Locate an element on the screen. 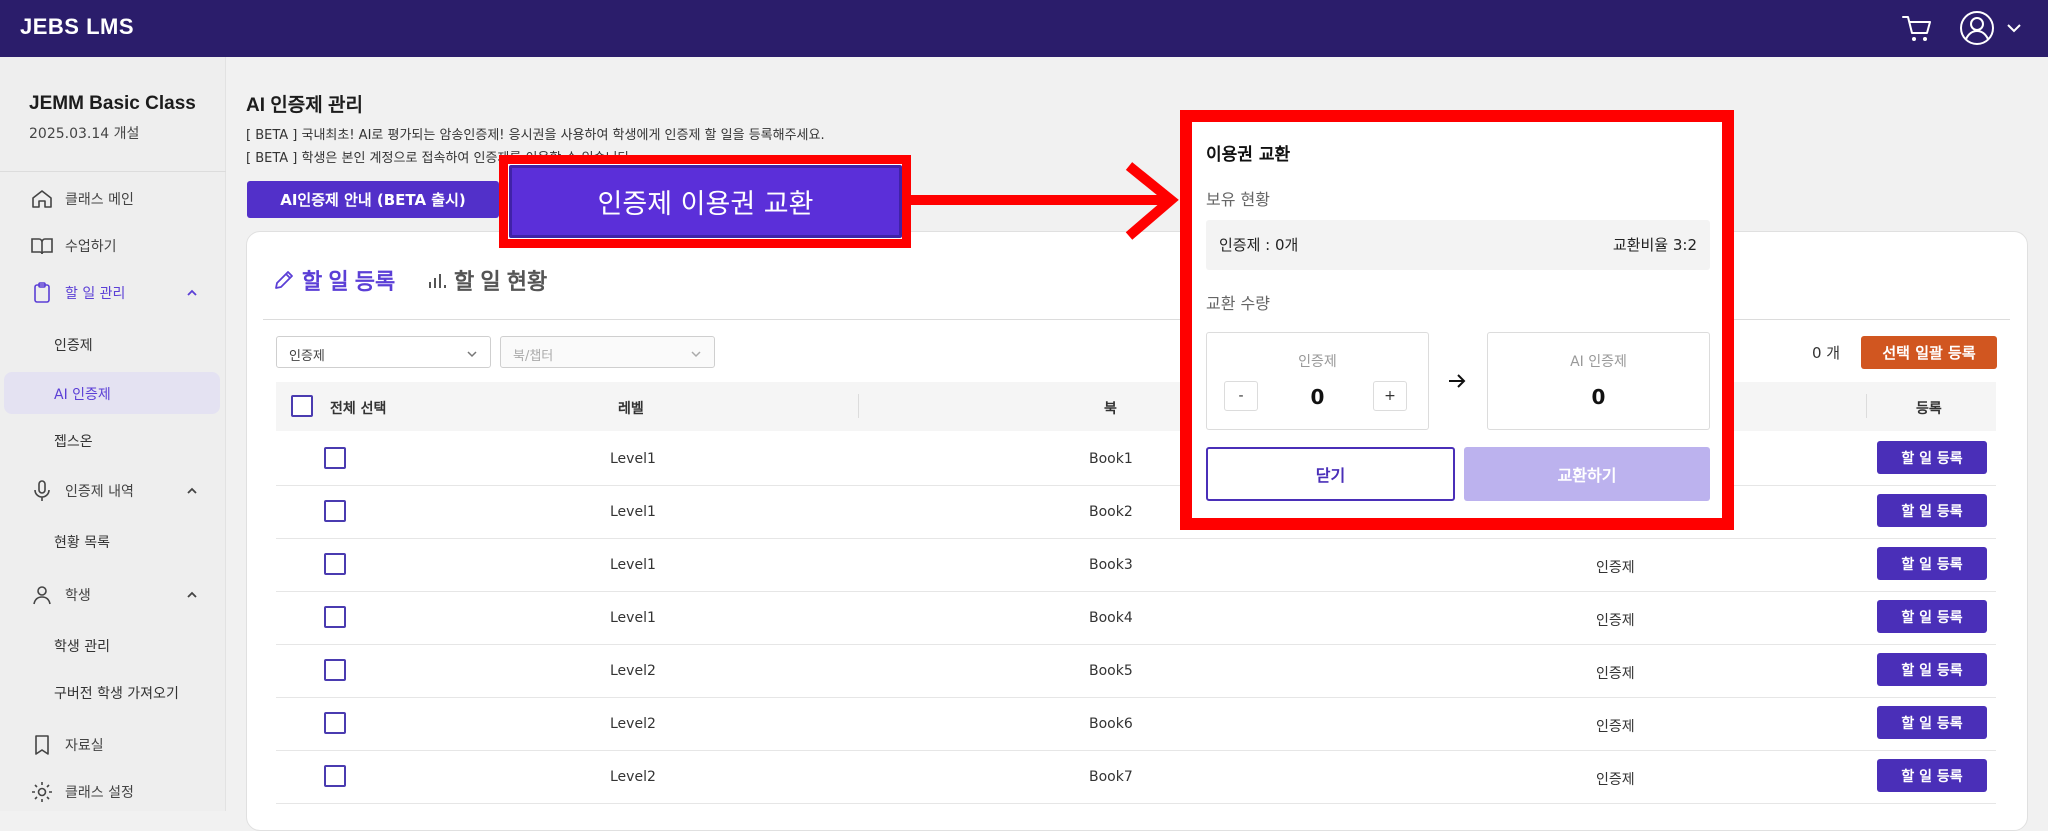 Image resolution: width=2048 pixels, height=831 pixels. header-book: 북 is located at coordinates (1110, 409).